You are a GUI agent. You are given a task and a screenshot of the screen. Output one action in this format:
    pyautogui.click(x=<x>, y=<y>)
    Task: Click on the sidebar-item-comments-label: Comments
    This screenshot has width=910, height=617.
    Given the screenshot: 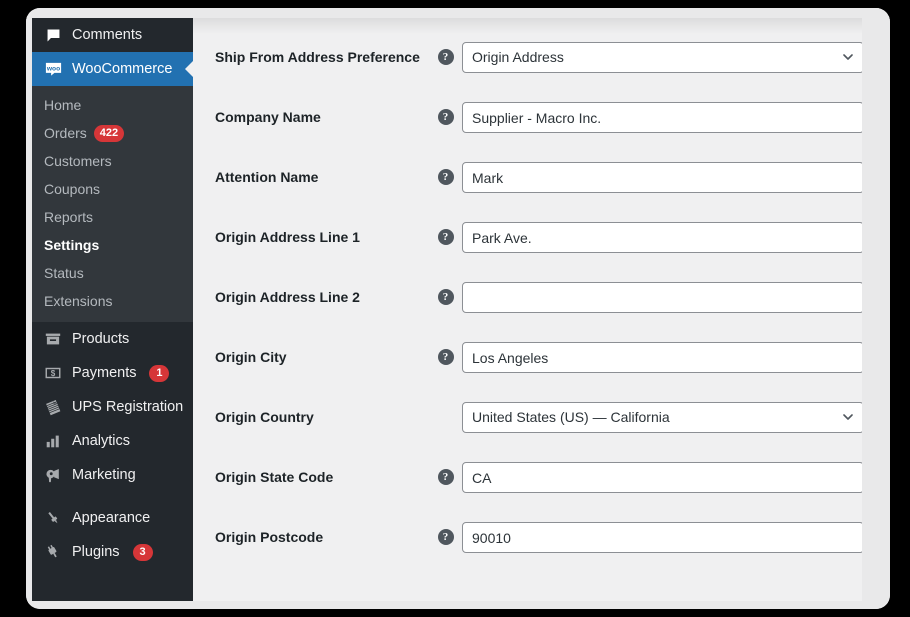 What is the action you would take?
    pyautogui.click(x=107, y=34)
    